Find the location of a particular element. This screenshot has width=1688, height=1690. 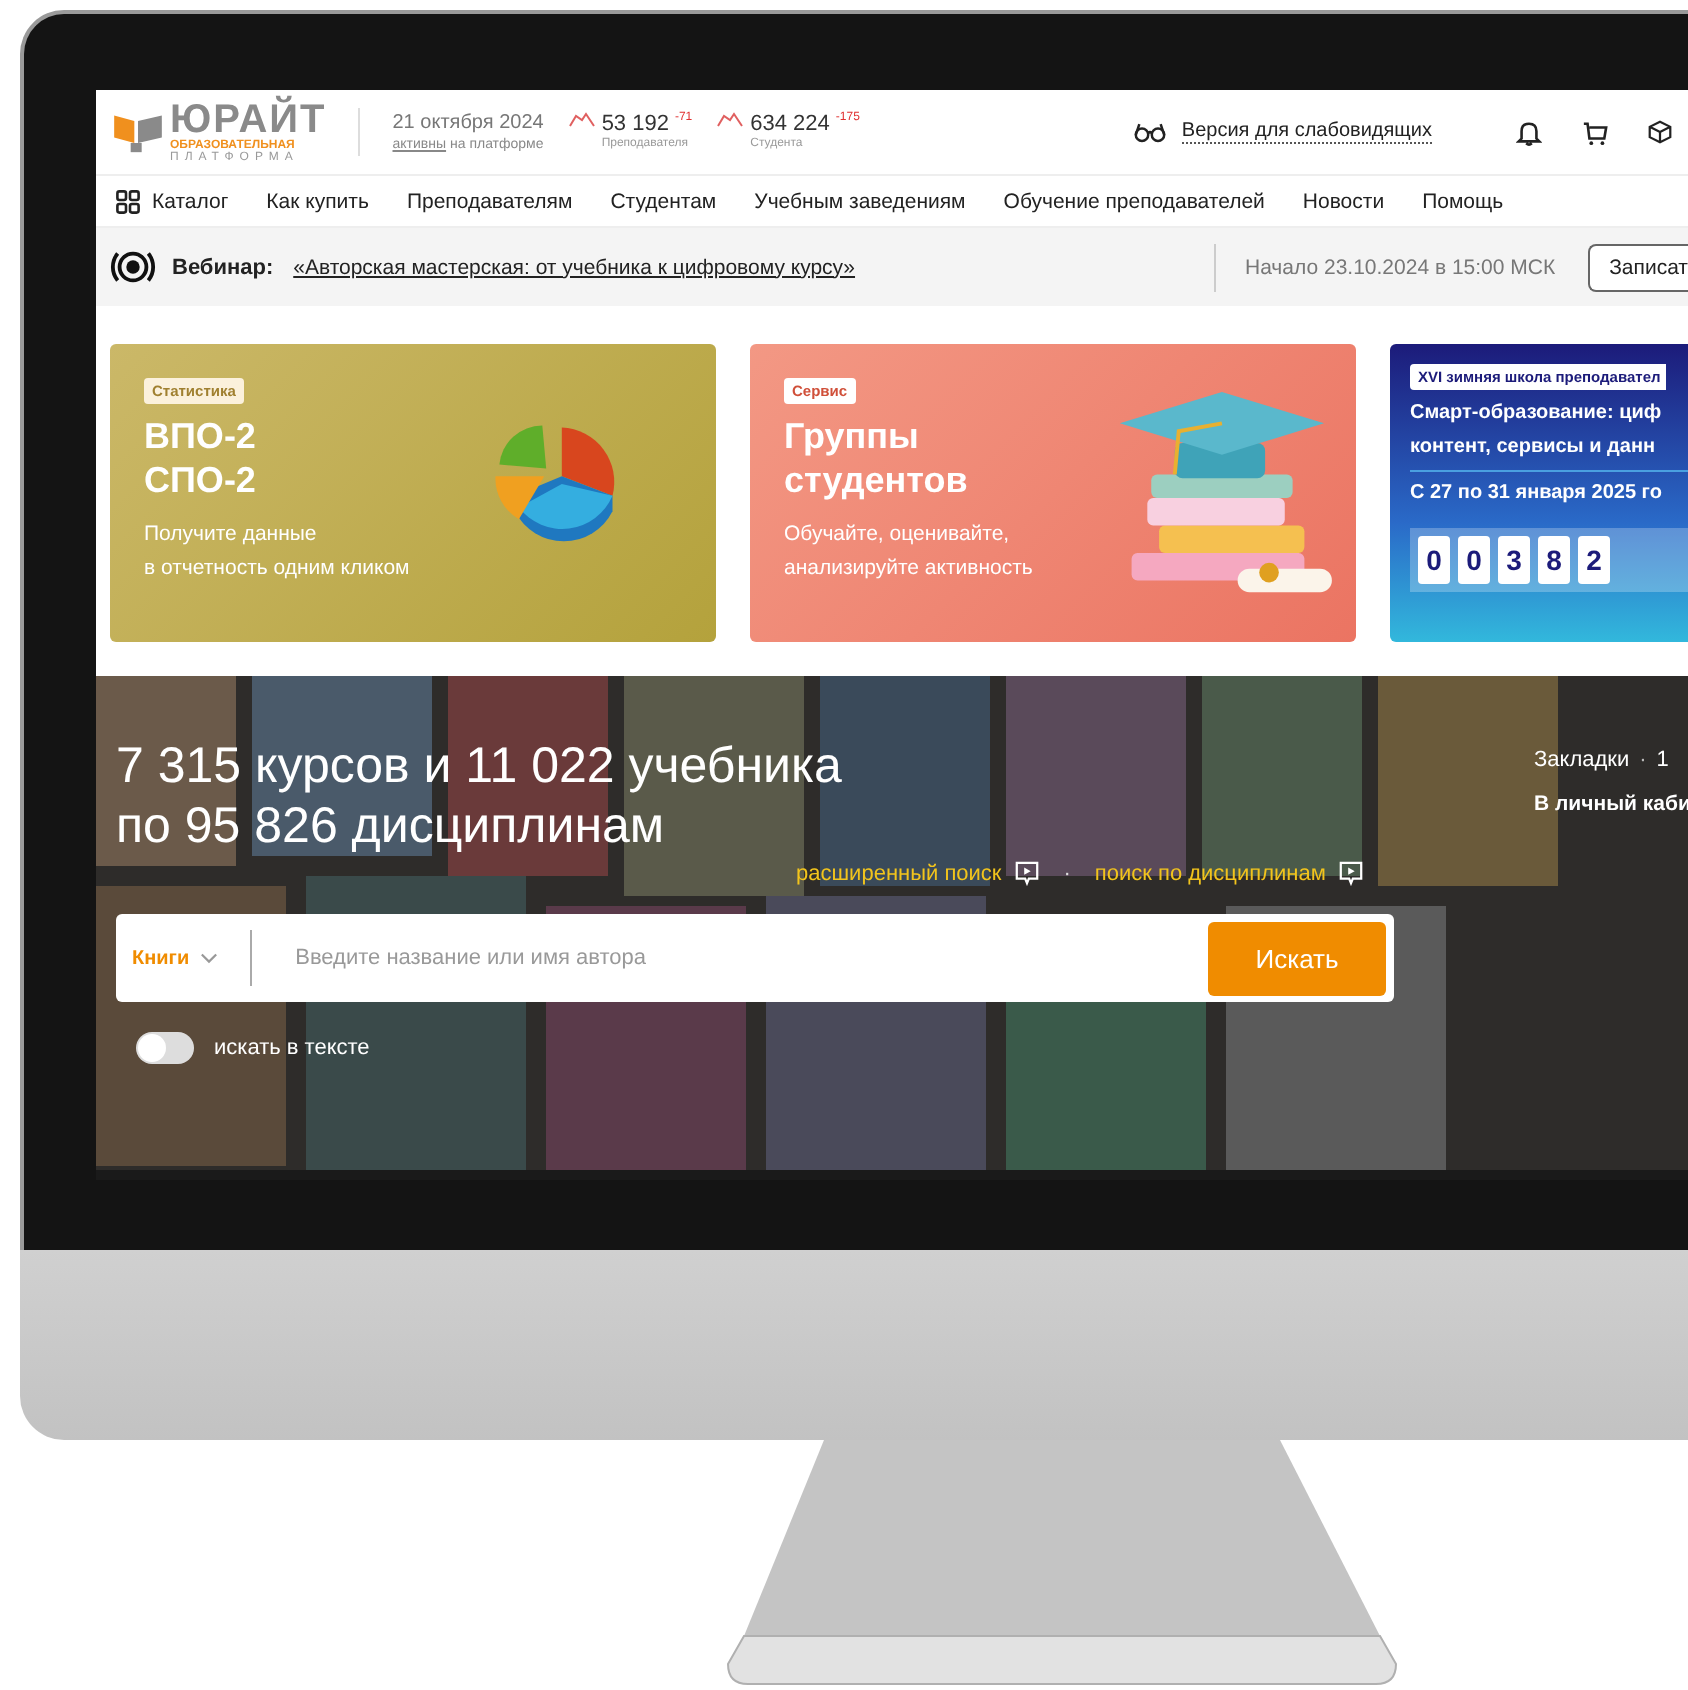

search-mode-link: поиск по дисциплинам is located at coordinates (1210, 873).